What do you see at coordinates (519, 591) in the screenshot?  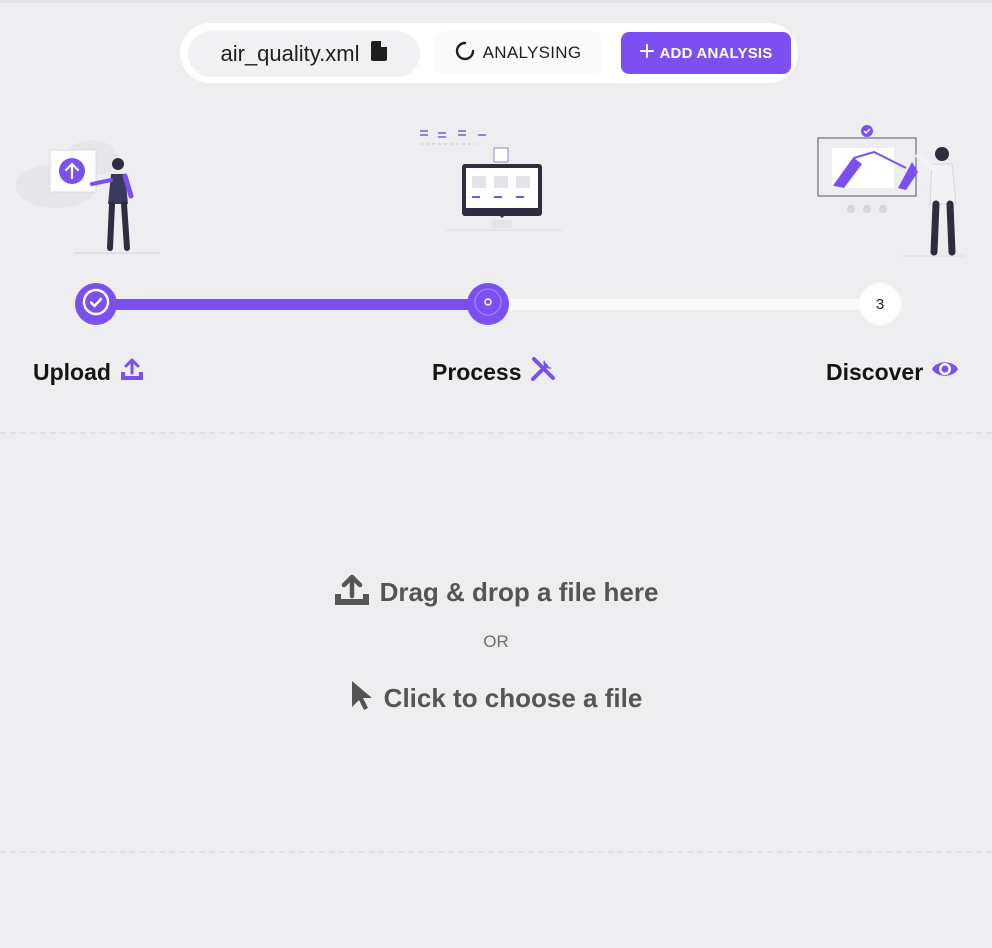 I see `drag-drop-label: Drag & drop a file here` at bounding box center [519, 591].